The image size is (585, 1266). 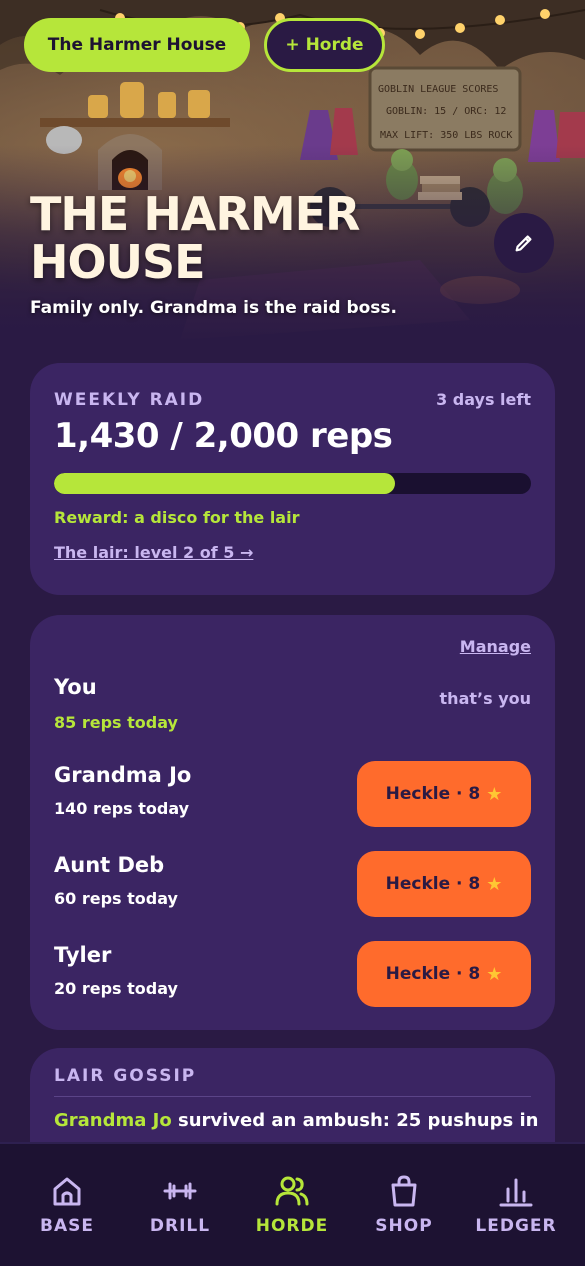 I want to click on add-horde-label: + Horde, so click(x=324, y=45).